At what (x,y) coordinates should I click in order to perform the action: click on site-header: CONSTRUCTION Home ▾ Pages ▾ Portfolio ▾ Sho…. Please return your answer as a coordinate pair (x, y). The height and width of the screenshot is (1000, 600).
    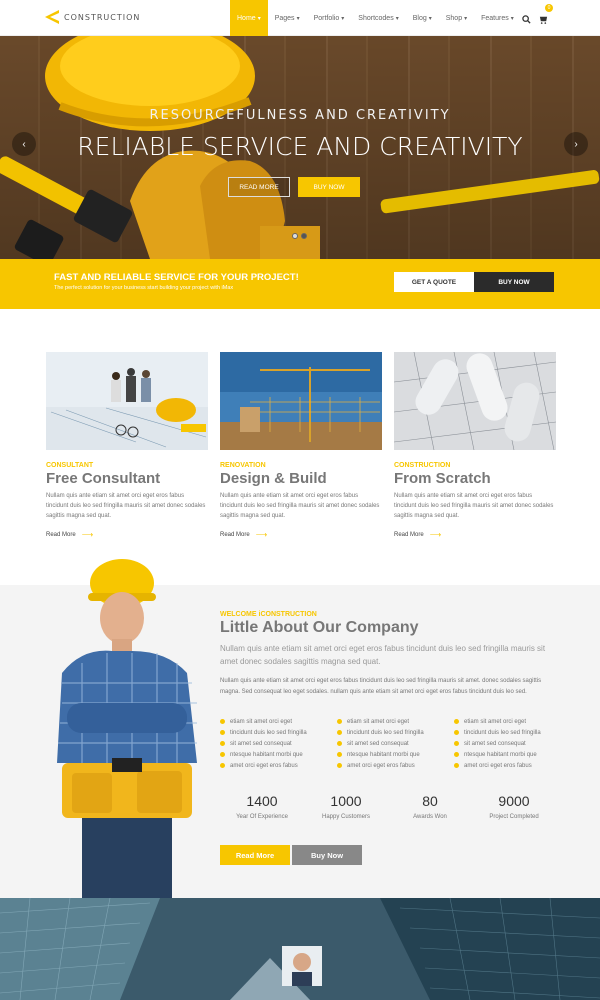
    Looking at the image, I should click on (300, 18).